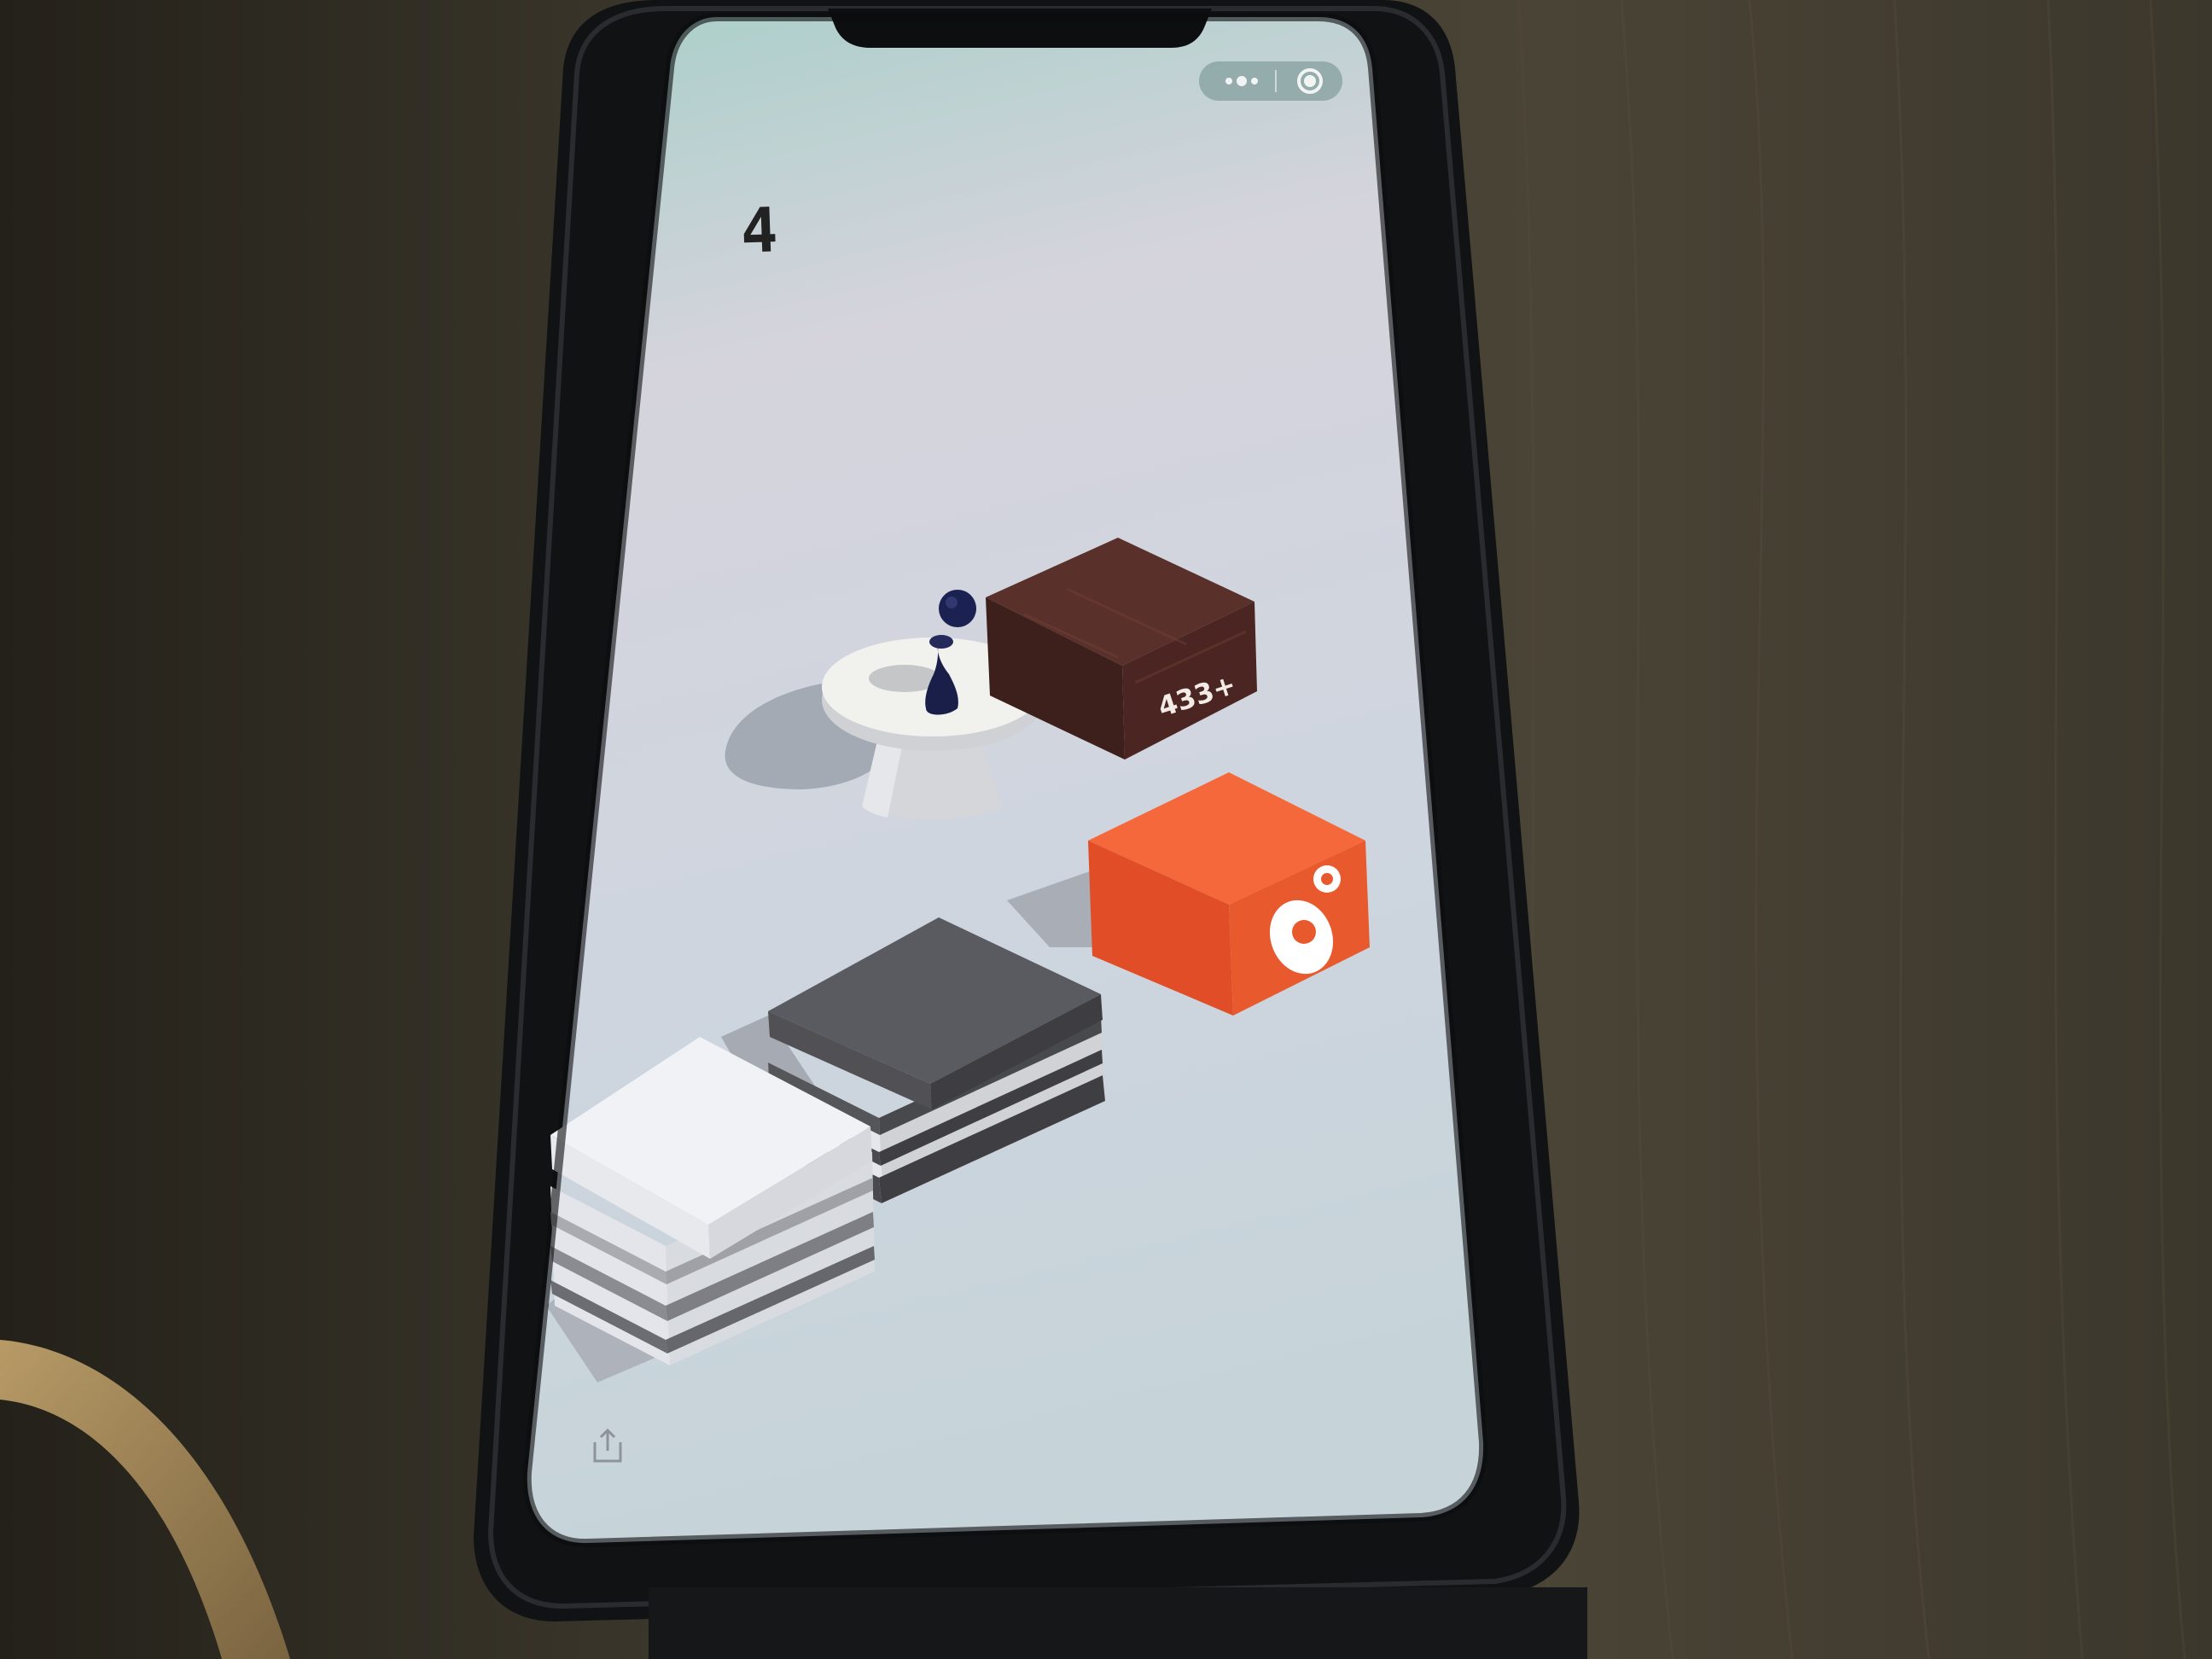 The width and height of the screenshot is (2212, 1659). I want to click on phone-case-bottom, so click(1118, 1623).